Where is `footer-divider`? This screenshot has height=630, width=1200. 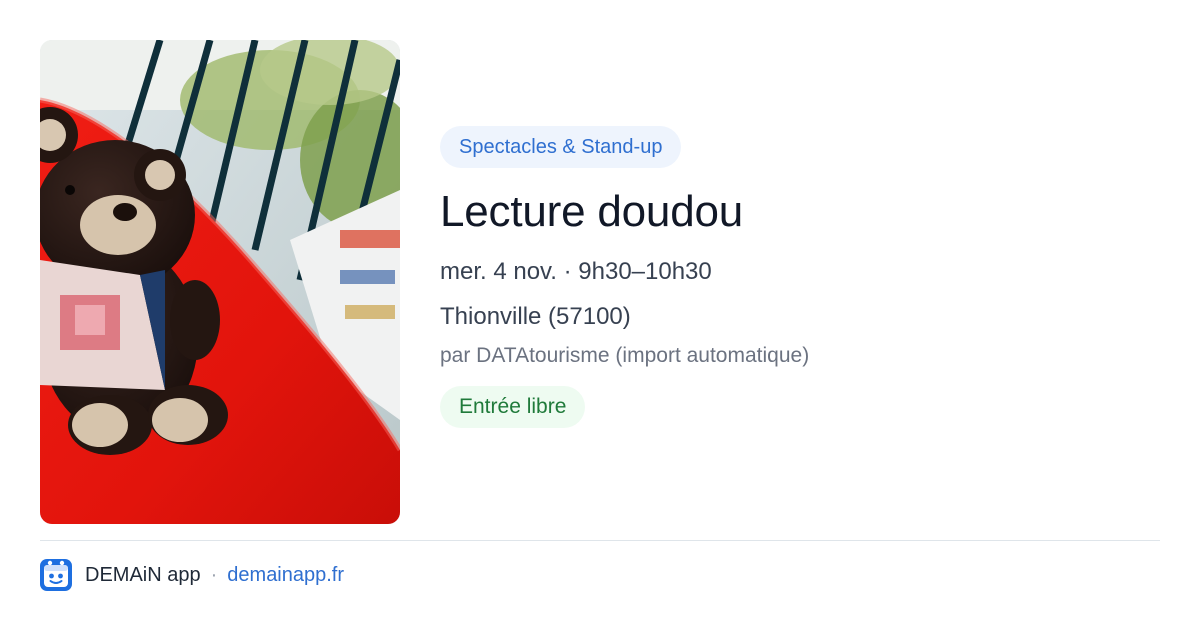
footer-divider is located at coordinates (600, 540).